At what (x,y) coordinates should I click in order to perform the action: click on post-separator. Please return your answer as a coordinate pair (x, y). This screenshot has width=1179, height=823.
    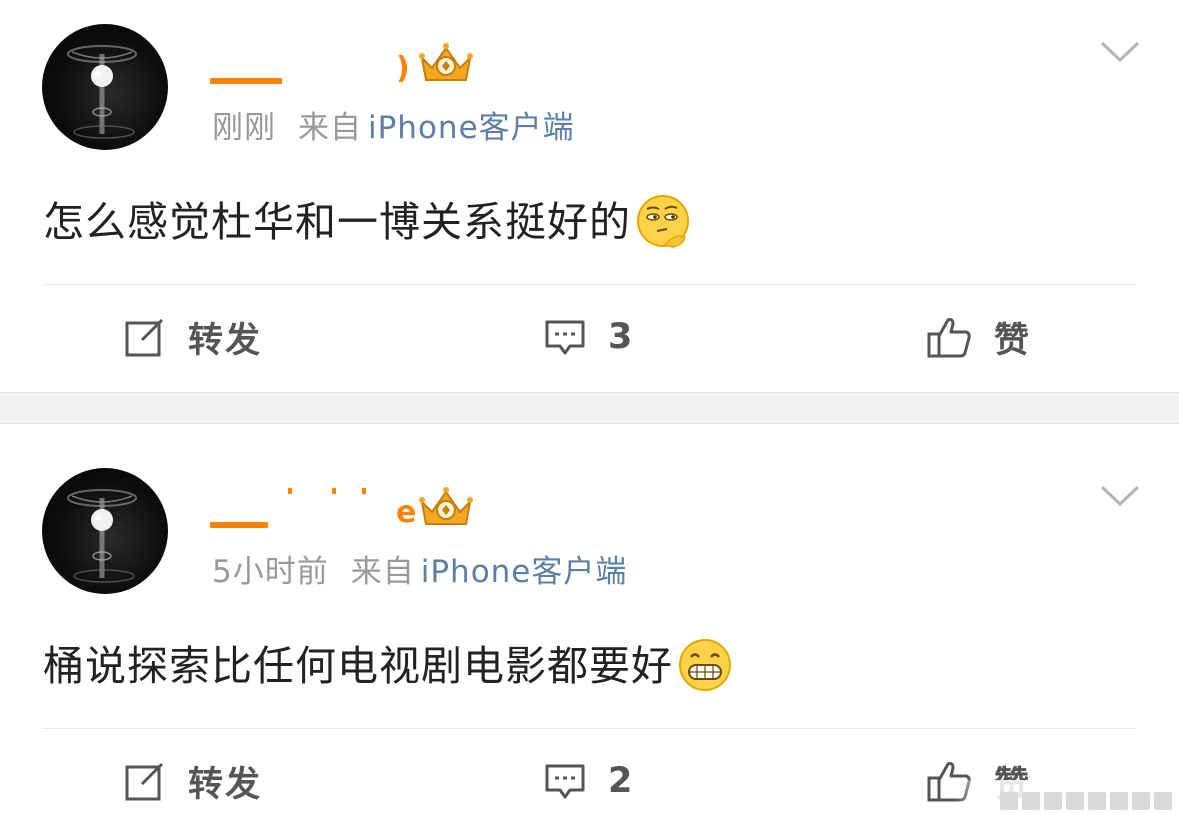
    Looking at the image, I should click on (589, 408).